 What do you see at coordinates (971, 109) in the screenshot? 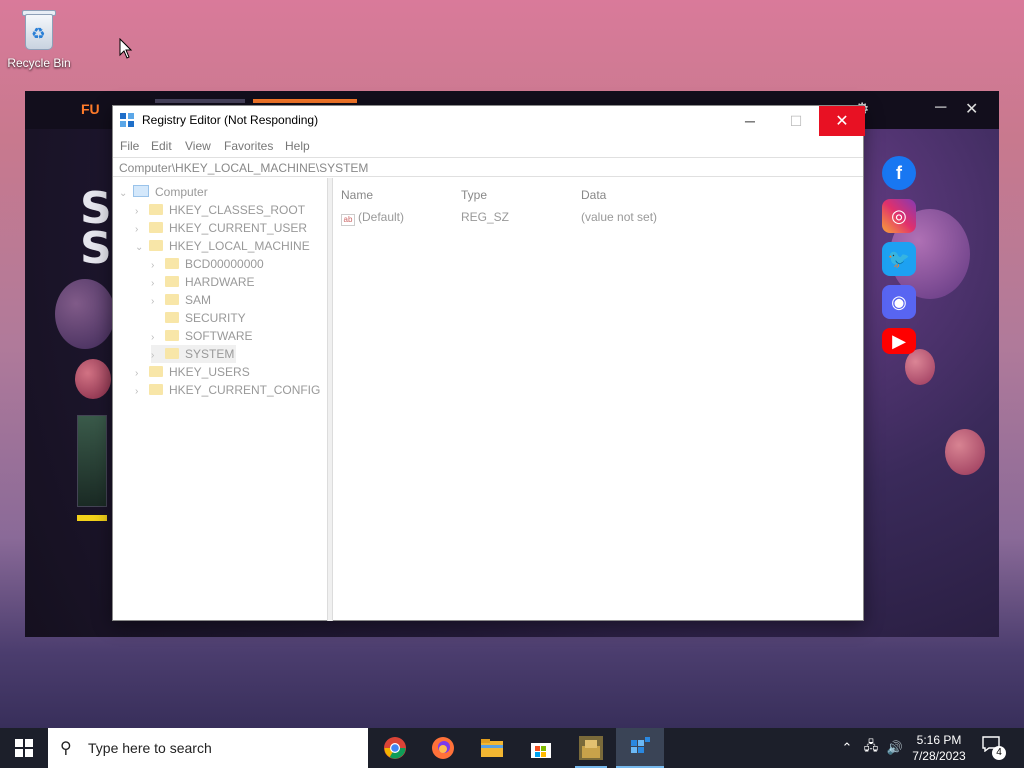
I see `launcher-close-icon: ✕` at bounding box center [971, 109].